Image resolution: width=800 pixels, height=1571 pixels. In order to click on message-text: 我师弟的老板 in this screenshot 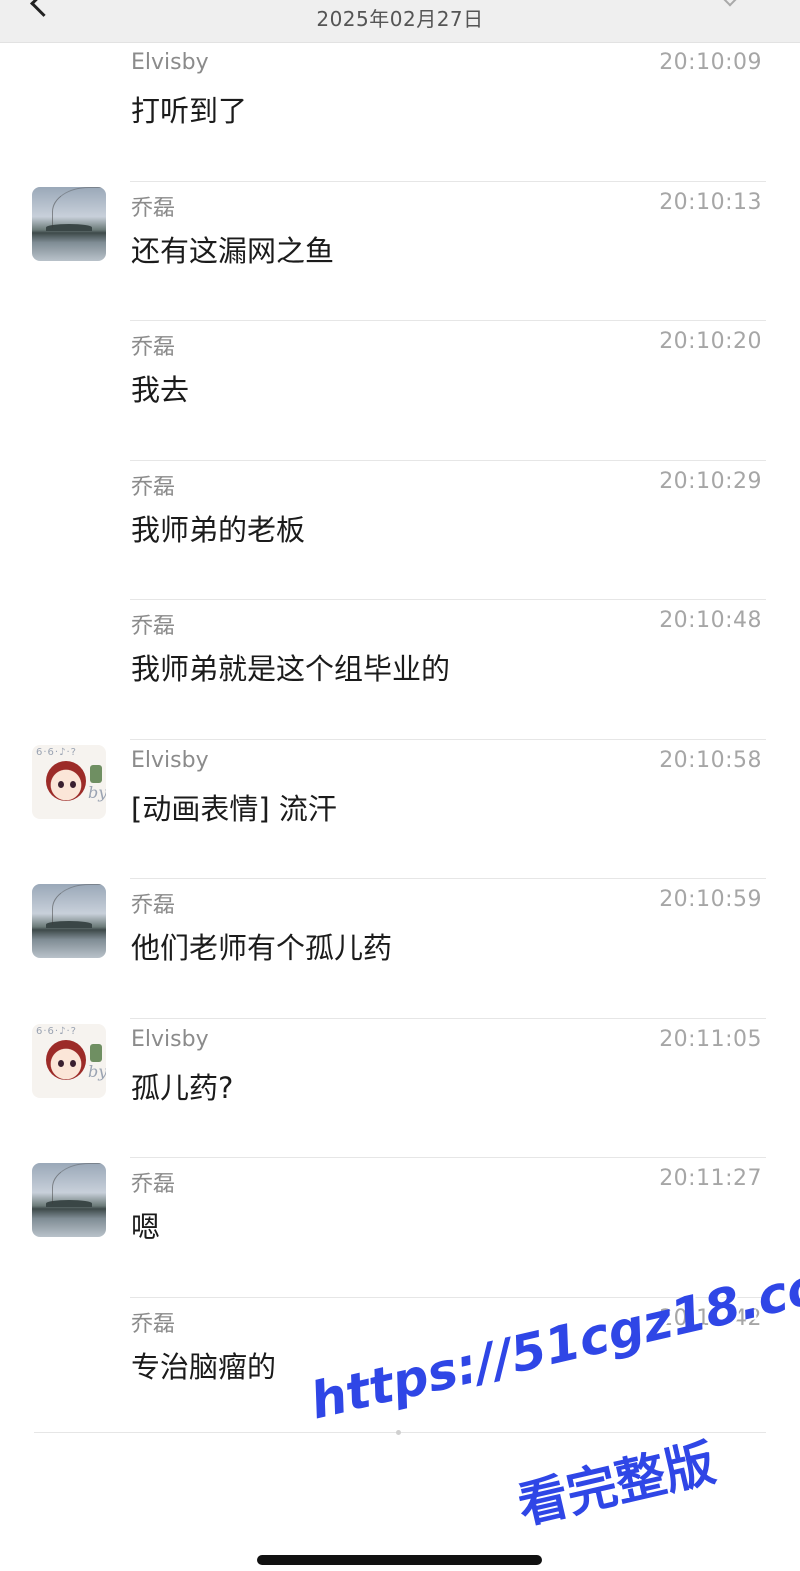, I will do `click(218, 529)`.